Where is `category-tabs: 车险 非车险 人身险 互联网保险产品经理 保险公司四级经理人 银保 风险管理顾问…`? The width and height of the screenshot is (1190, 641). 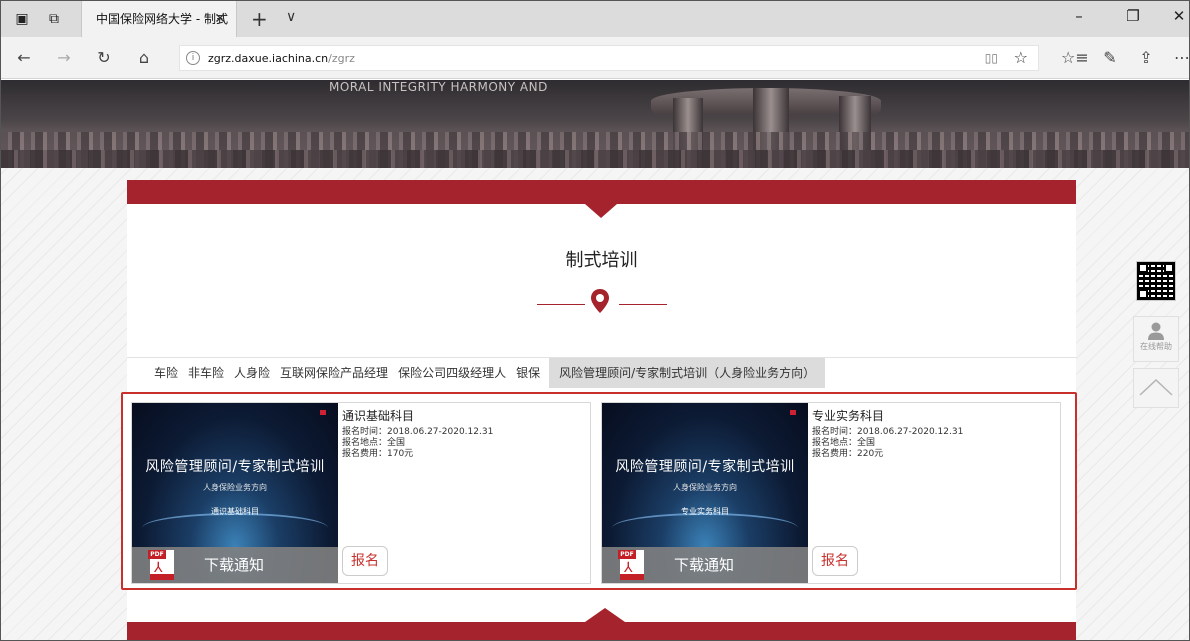 category-tabs: 车险 非车险 人身险 互联网保险产品经理 保险公司四级经理人 银保 风险管理顾问… is located at coordinates (487, 373).